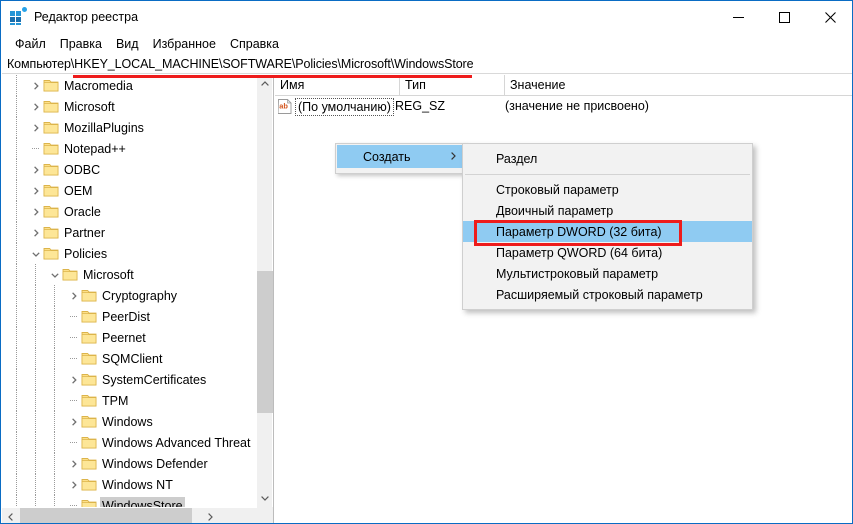  Describe the element at coordinates (82, 212) in the screenshot. I see `tree-item-label: Oracle` at that location.